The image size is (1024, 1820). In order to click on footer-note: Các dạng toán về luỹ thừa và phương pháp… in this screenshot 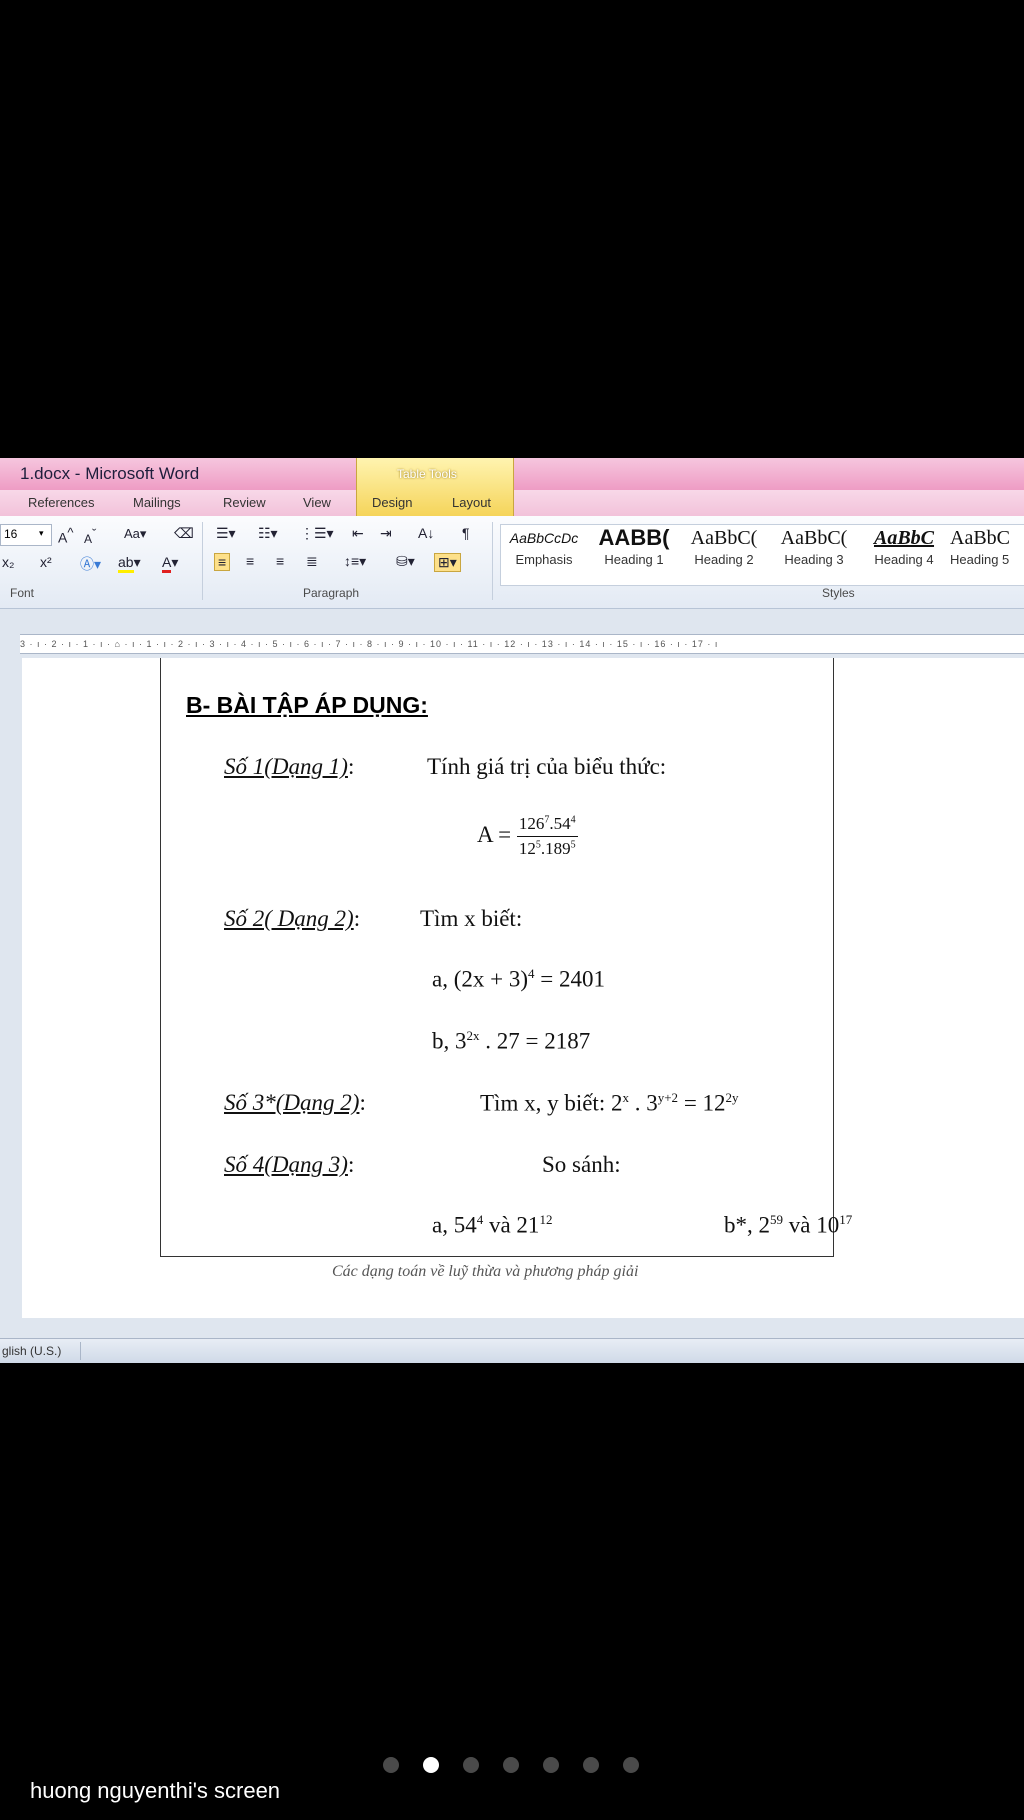, I will do `click(485, 1271)`.